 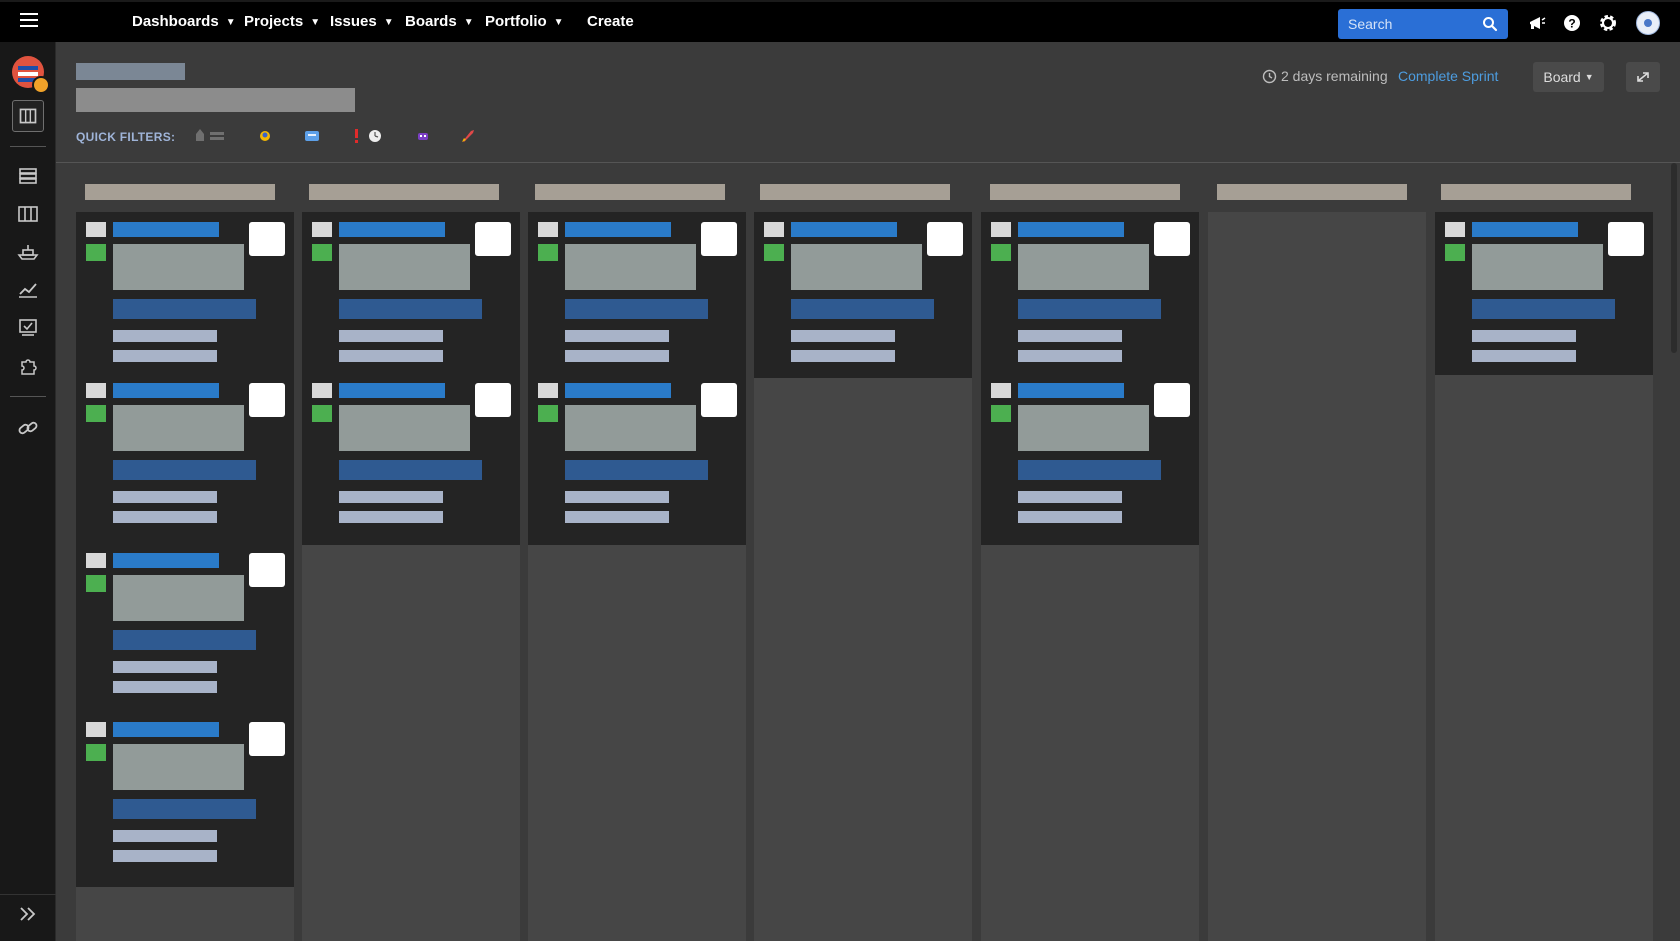 What do you see at coordinates (524, 22) in the screenshot?
I see `nav-portfolio: Portfolio ▼` at bounding box center [524, 22].